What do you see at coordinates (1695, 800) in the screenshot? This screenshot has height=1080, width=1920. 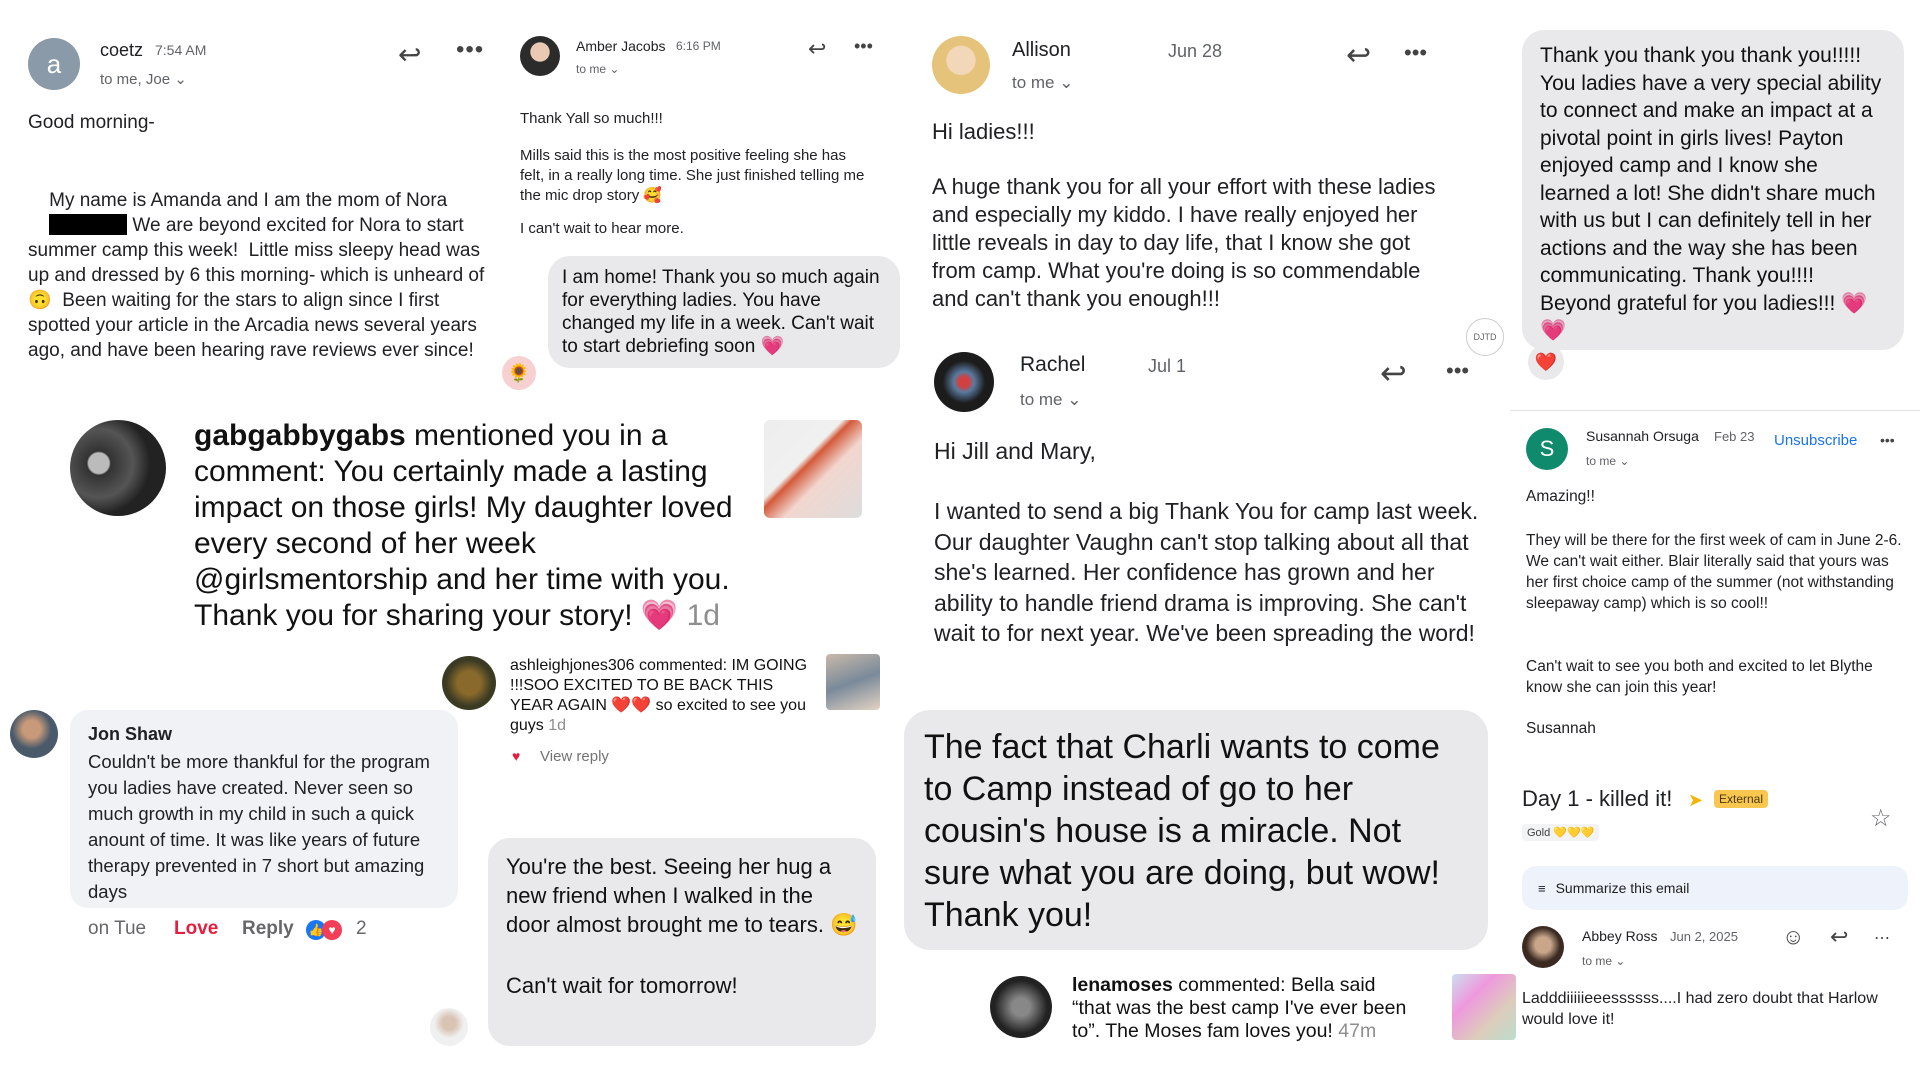 I see `importance-marker-icon: ➤` at bounding box center [1695, 800].